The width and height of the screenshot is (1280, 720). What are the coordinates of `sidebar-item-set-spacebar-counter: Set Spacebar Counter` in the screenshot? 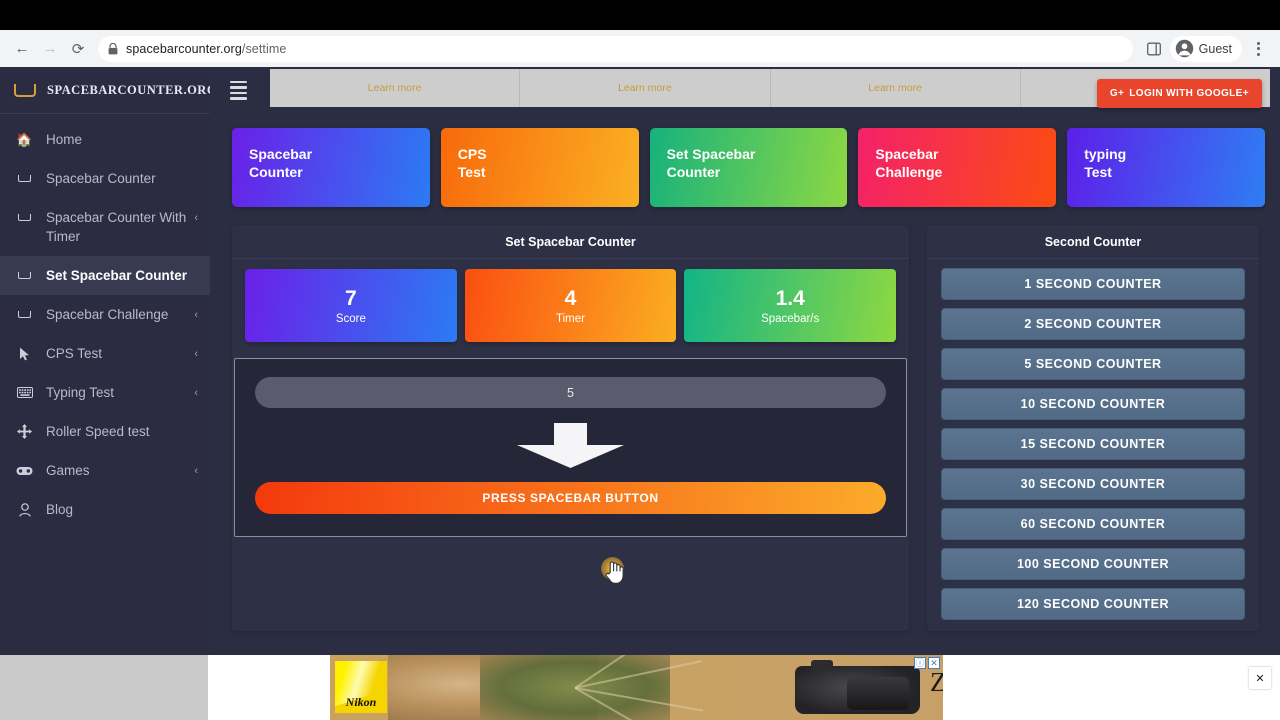 It's located at (105, 275).